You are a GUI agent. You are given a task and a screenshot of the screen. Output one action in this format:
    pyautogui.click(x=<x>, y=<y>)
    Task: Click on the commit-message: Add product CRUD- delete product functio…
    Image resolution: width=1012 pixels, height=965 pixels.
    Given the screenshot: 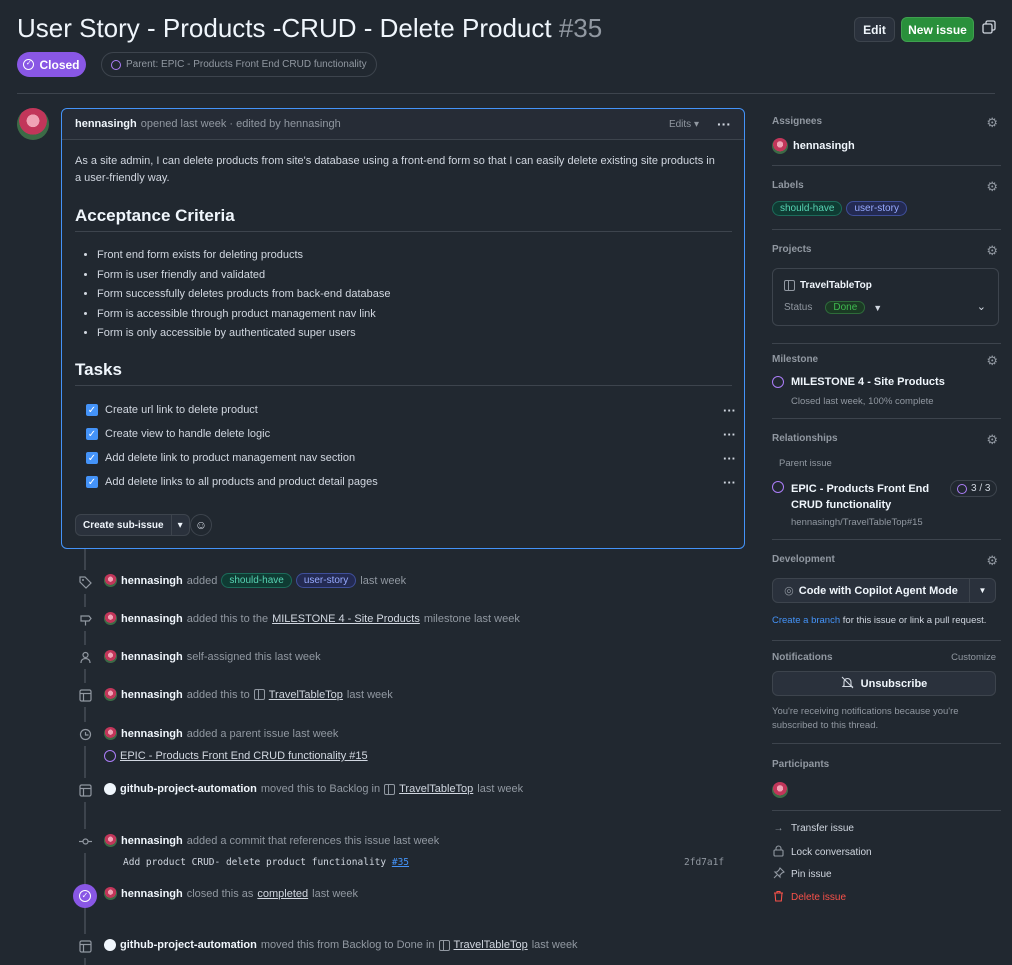 What is the action you would take?
    pyautogui.click(x=254, y=862)
    